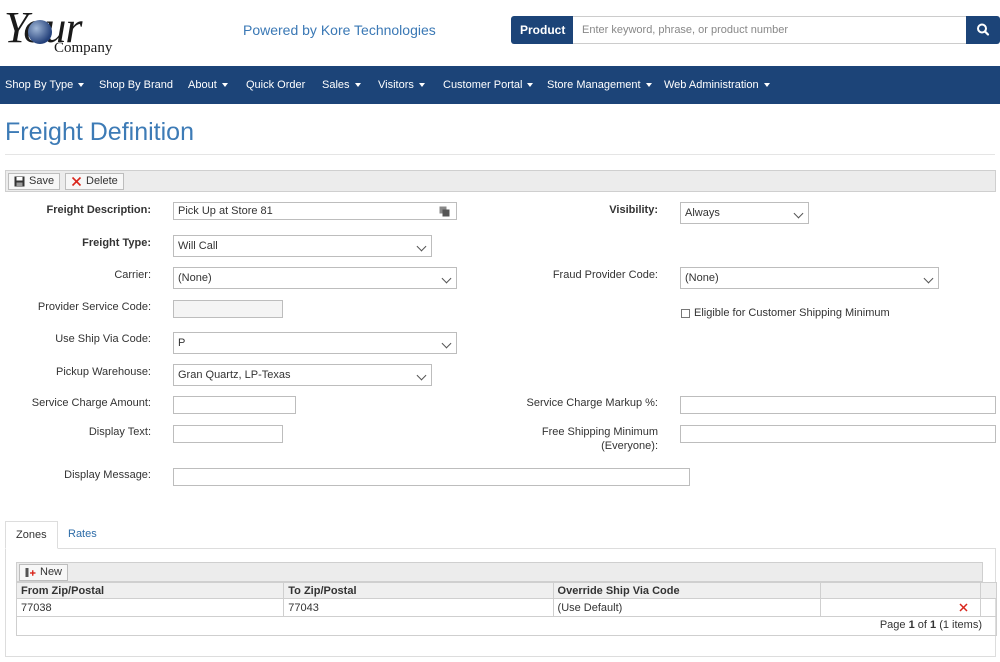  I want to click on pager-items: (1 items), so click(960, 625).